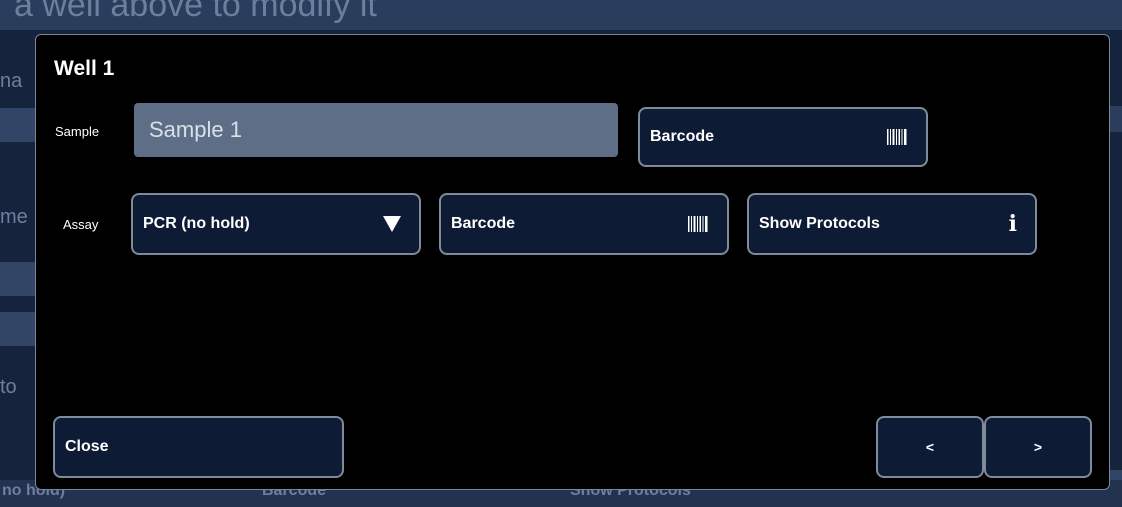 The height and width of the screenshot is (507, 1122). Describe the element at coordinates (276, 224) in the screenshot. I see `assay-dropdown: PCR (no hold)` at that location.